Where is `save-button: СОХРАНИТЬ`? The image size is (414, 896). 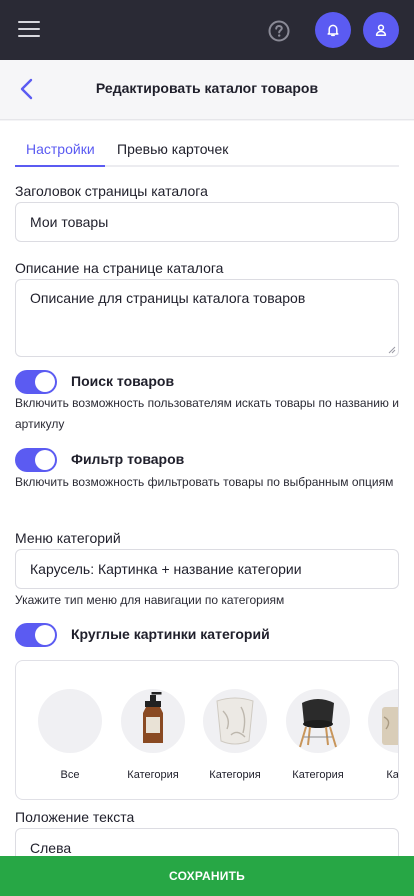
save-button: СОХРАНИТЬ is located at coordinates (207, 876).